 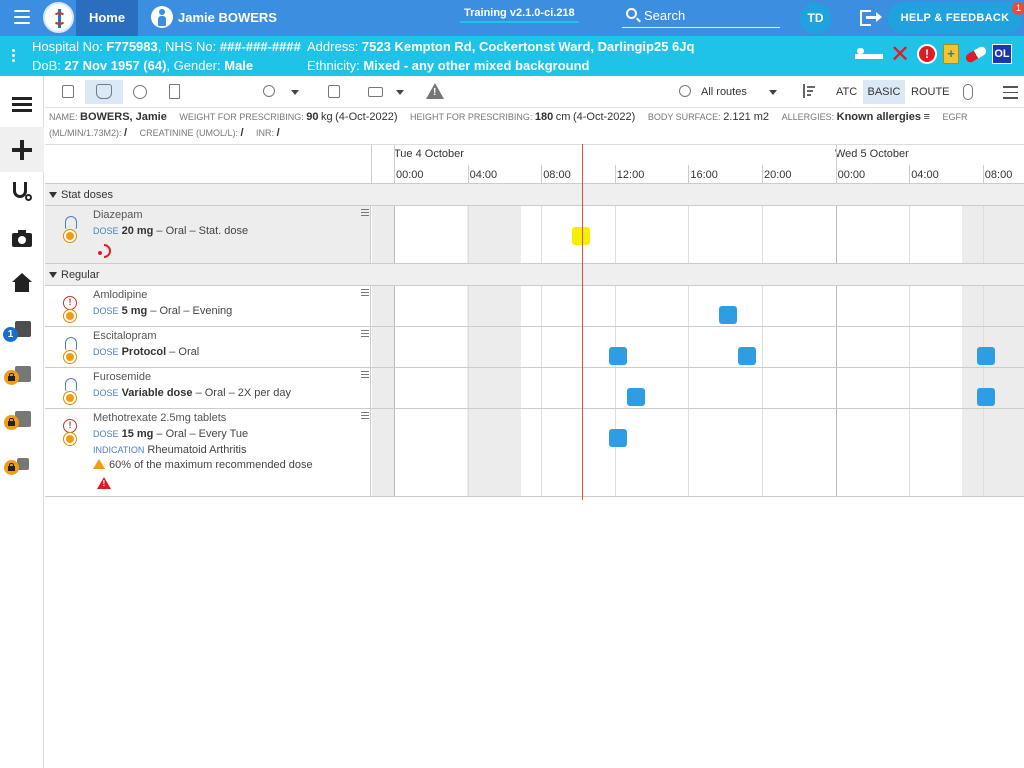 I want to click on alert-triangle-icon, so click(x=104, y=483).